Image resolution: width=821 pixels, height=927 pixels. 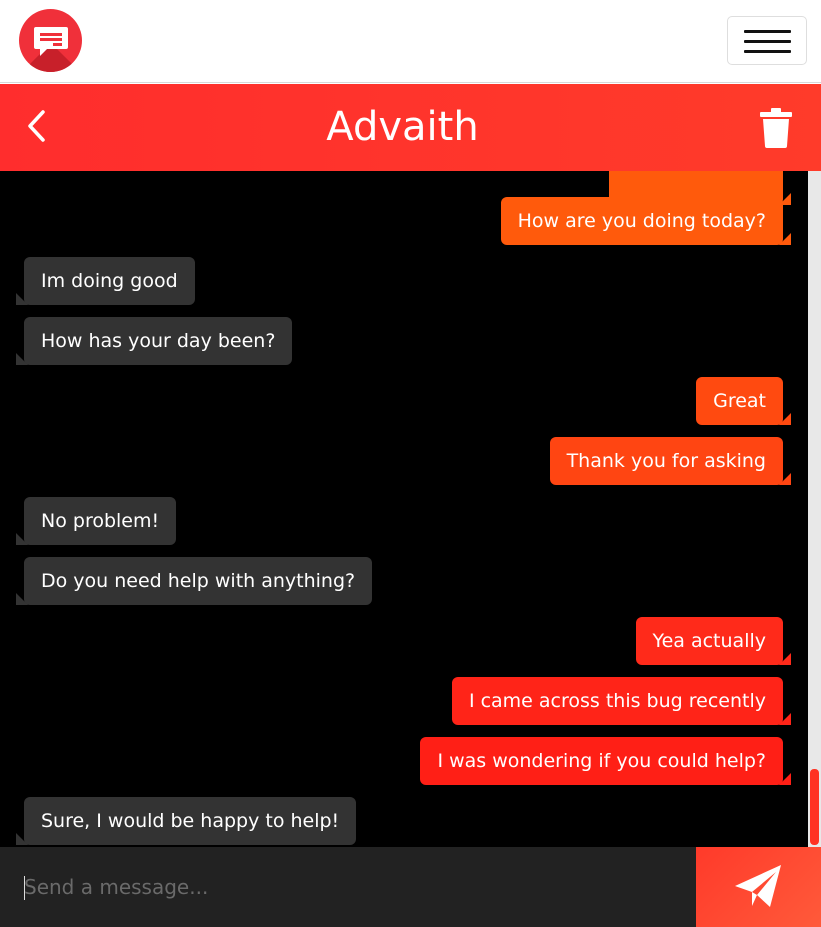 What do you see at coordinates (402, 127) in the screenshot?
I see `chat-title: Advaith` at bounding box center [402, 127].